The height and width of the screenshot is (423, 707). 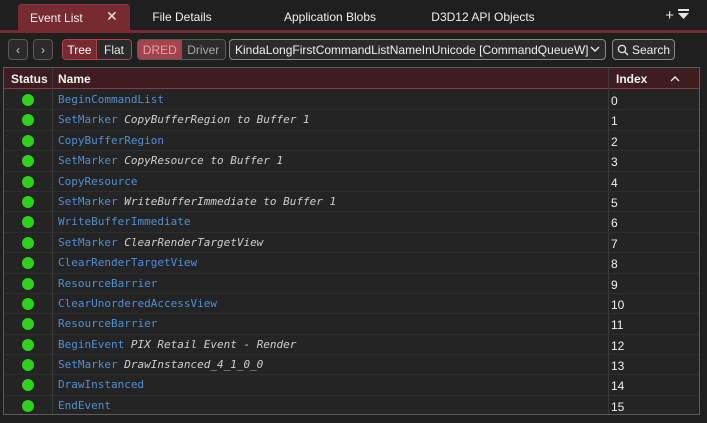 I want to click on event-index: 11, so click(x=617, y=325).